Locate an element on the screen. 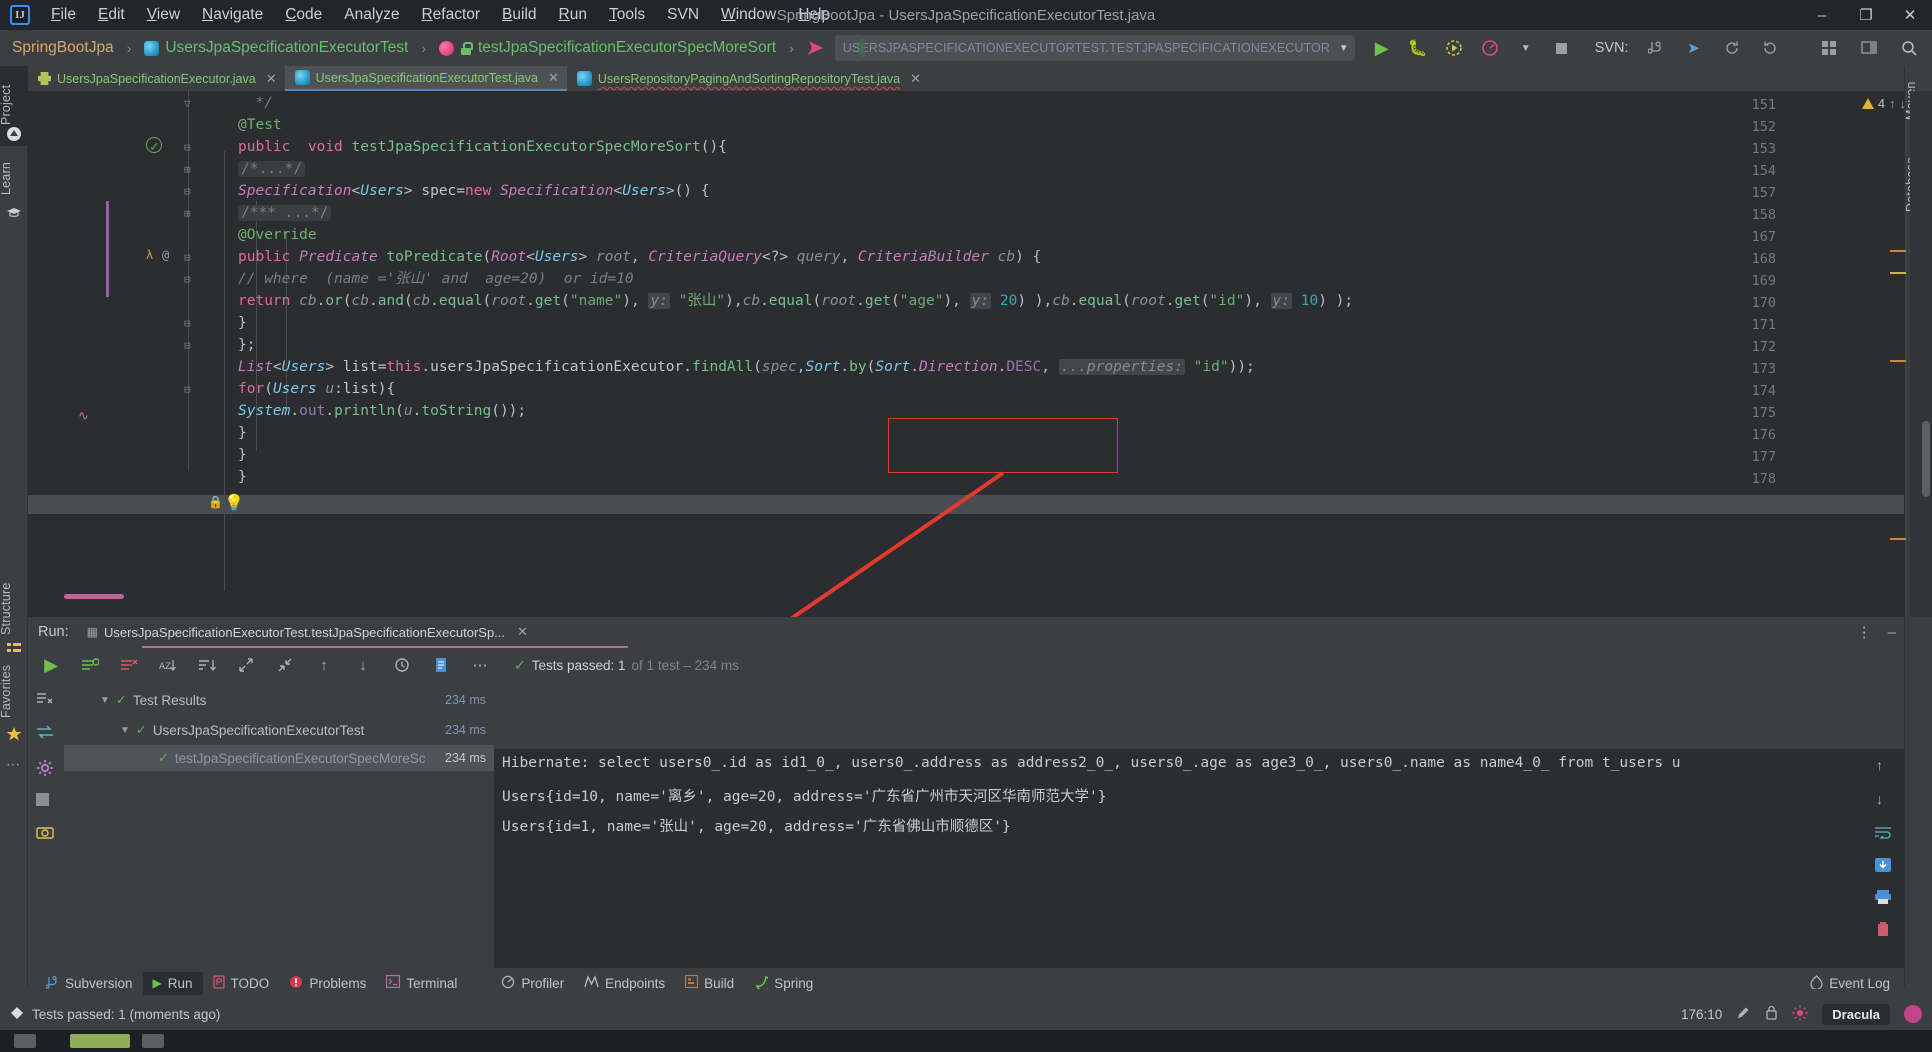 This screenshot has width=1932, height=1052. sidebar-item-learn: Learn is located at coordinates (14, 183).